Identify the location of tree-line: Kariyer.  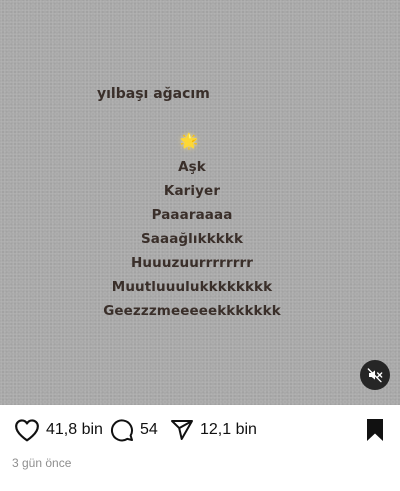
(192, 191).